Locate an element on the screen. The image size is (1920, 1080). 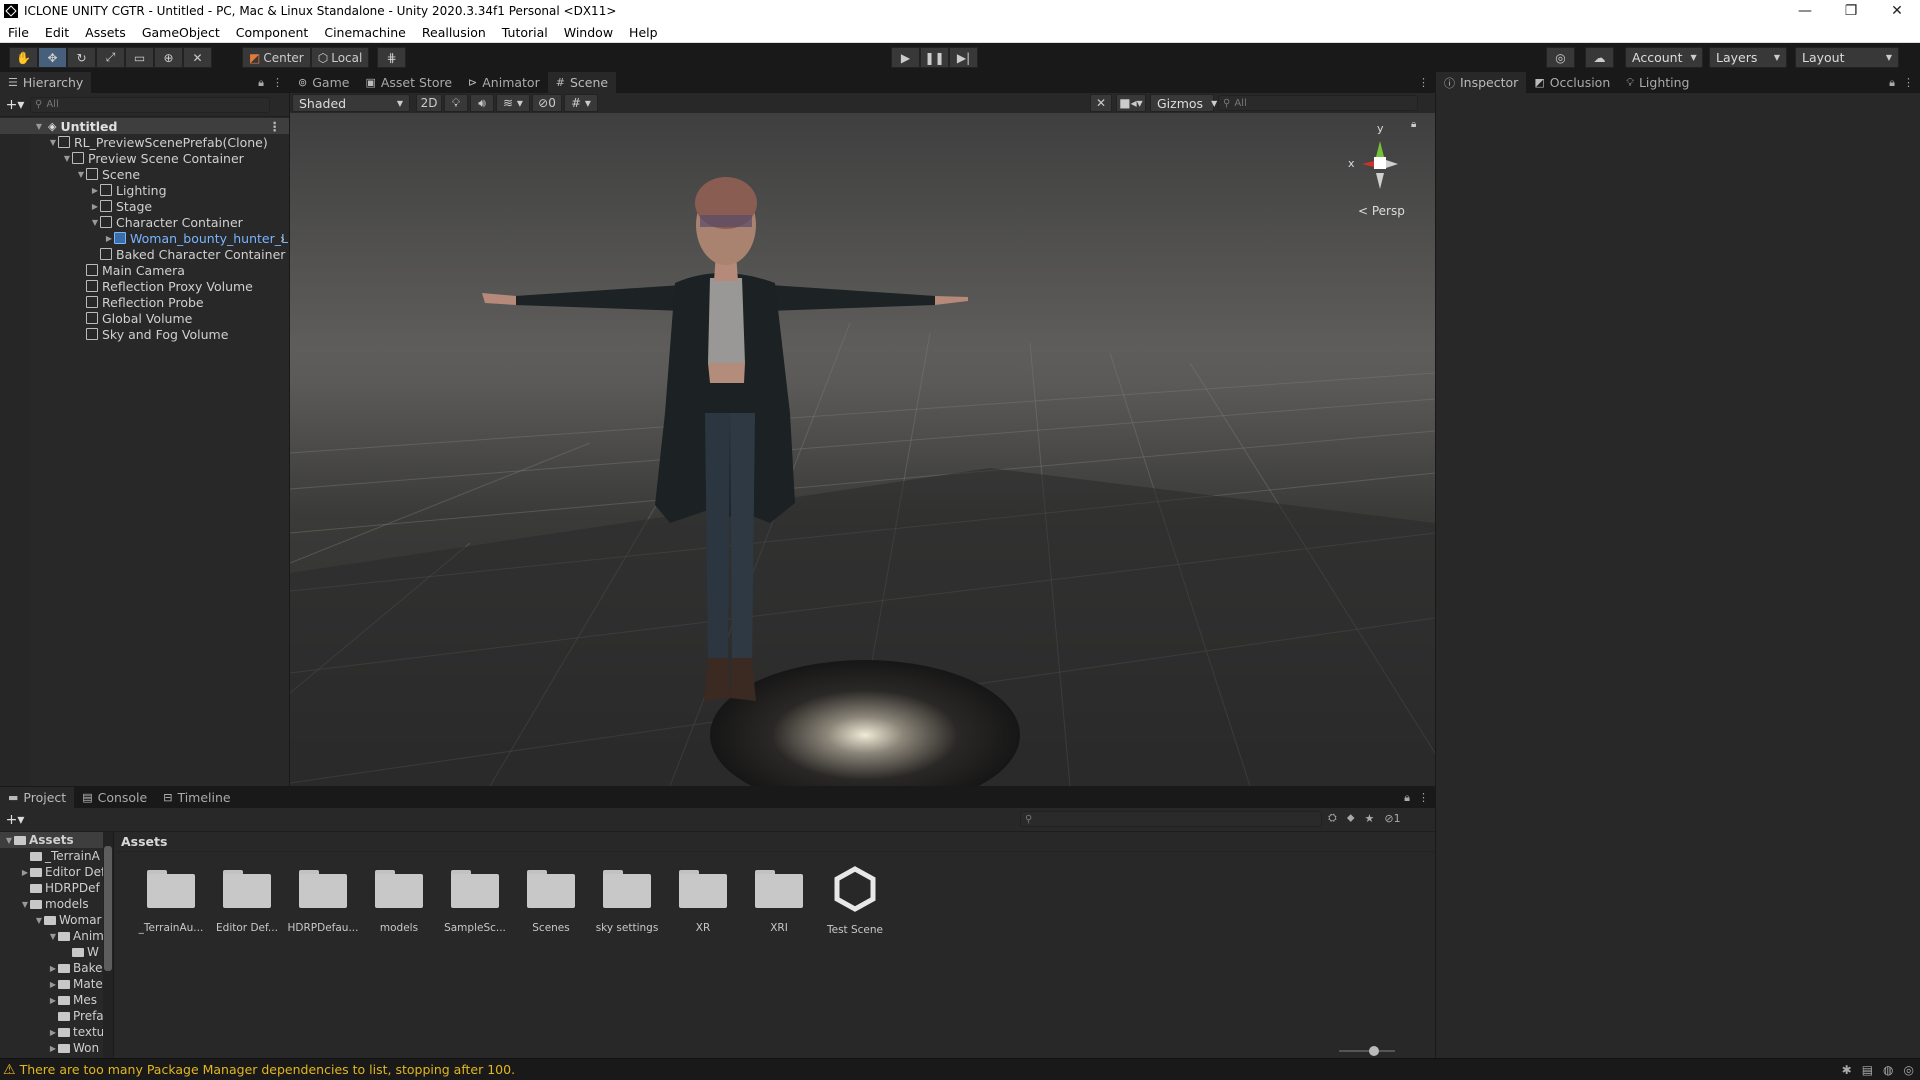
asset-item: Test Scene is located at coordinates (855, 899).